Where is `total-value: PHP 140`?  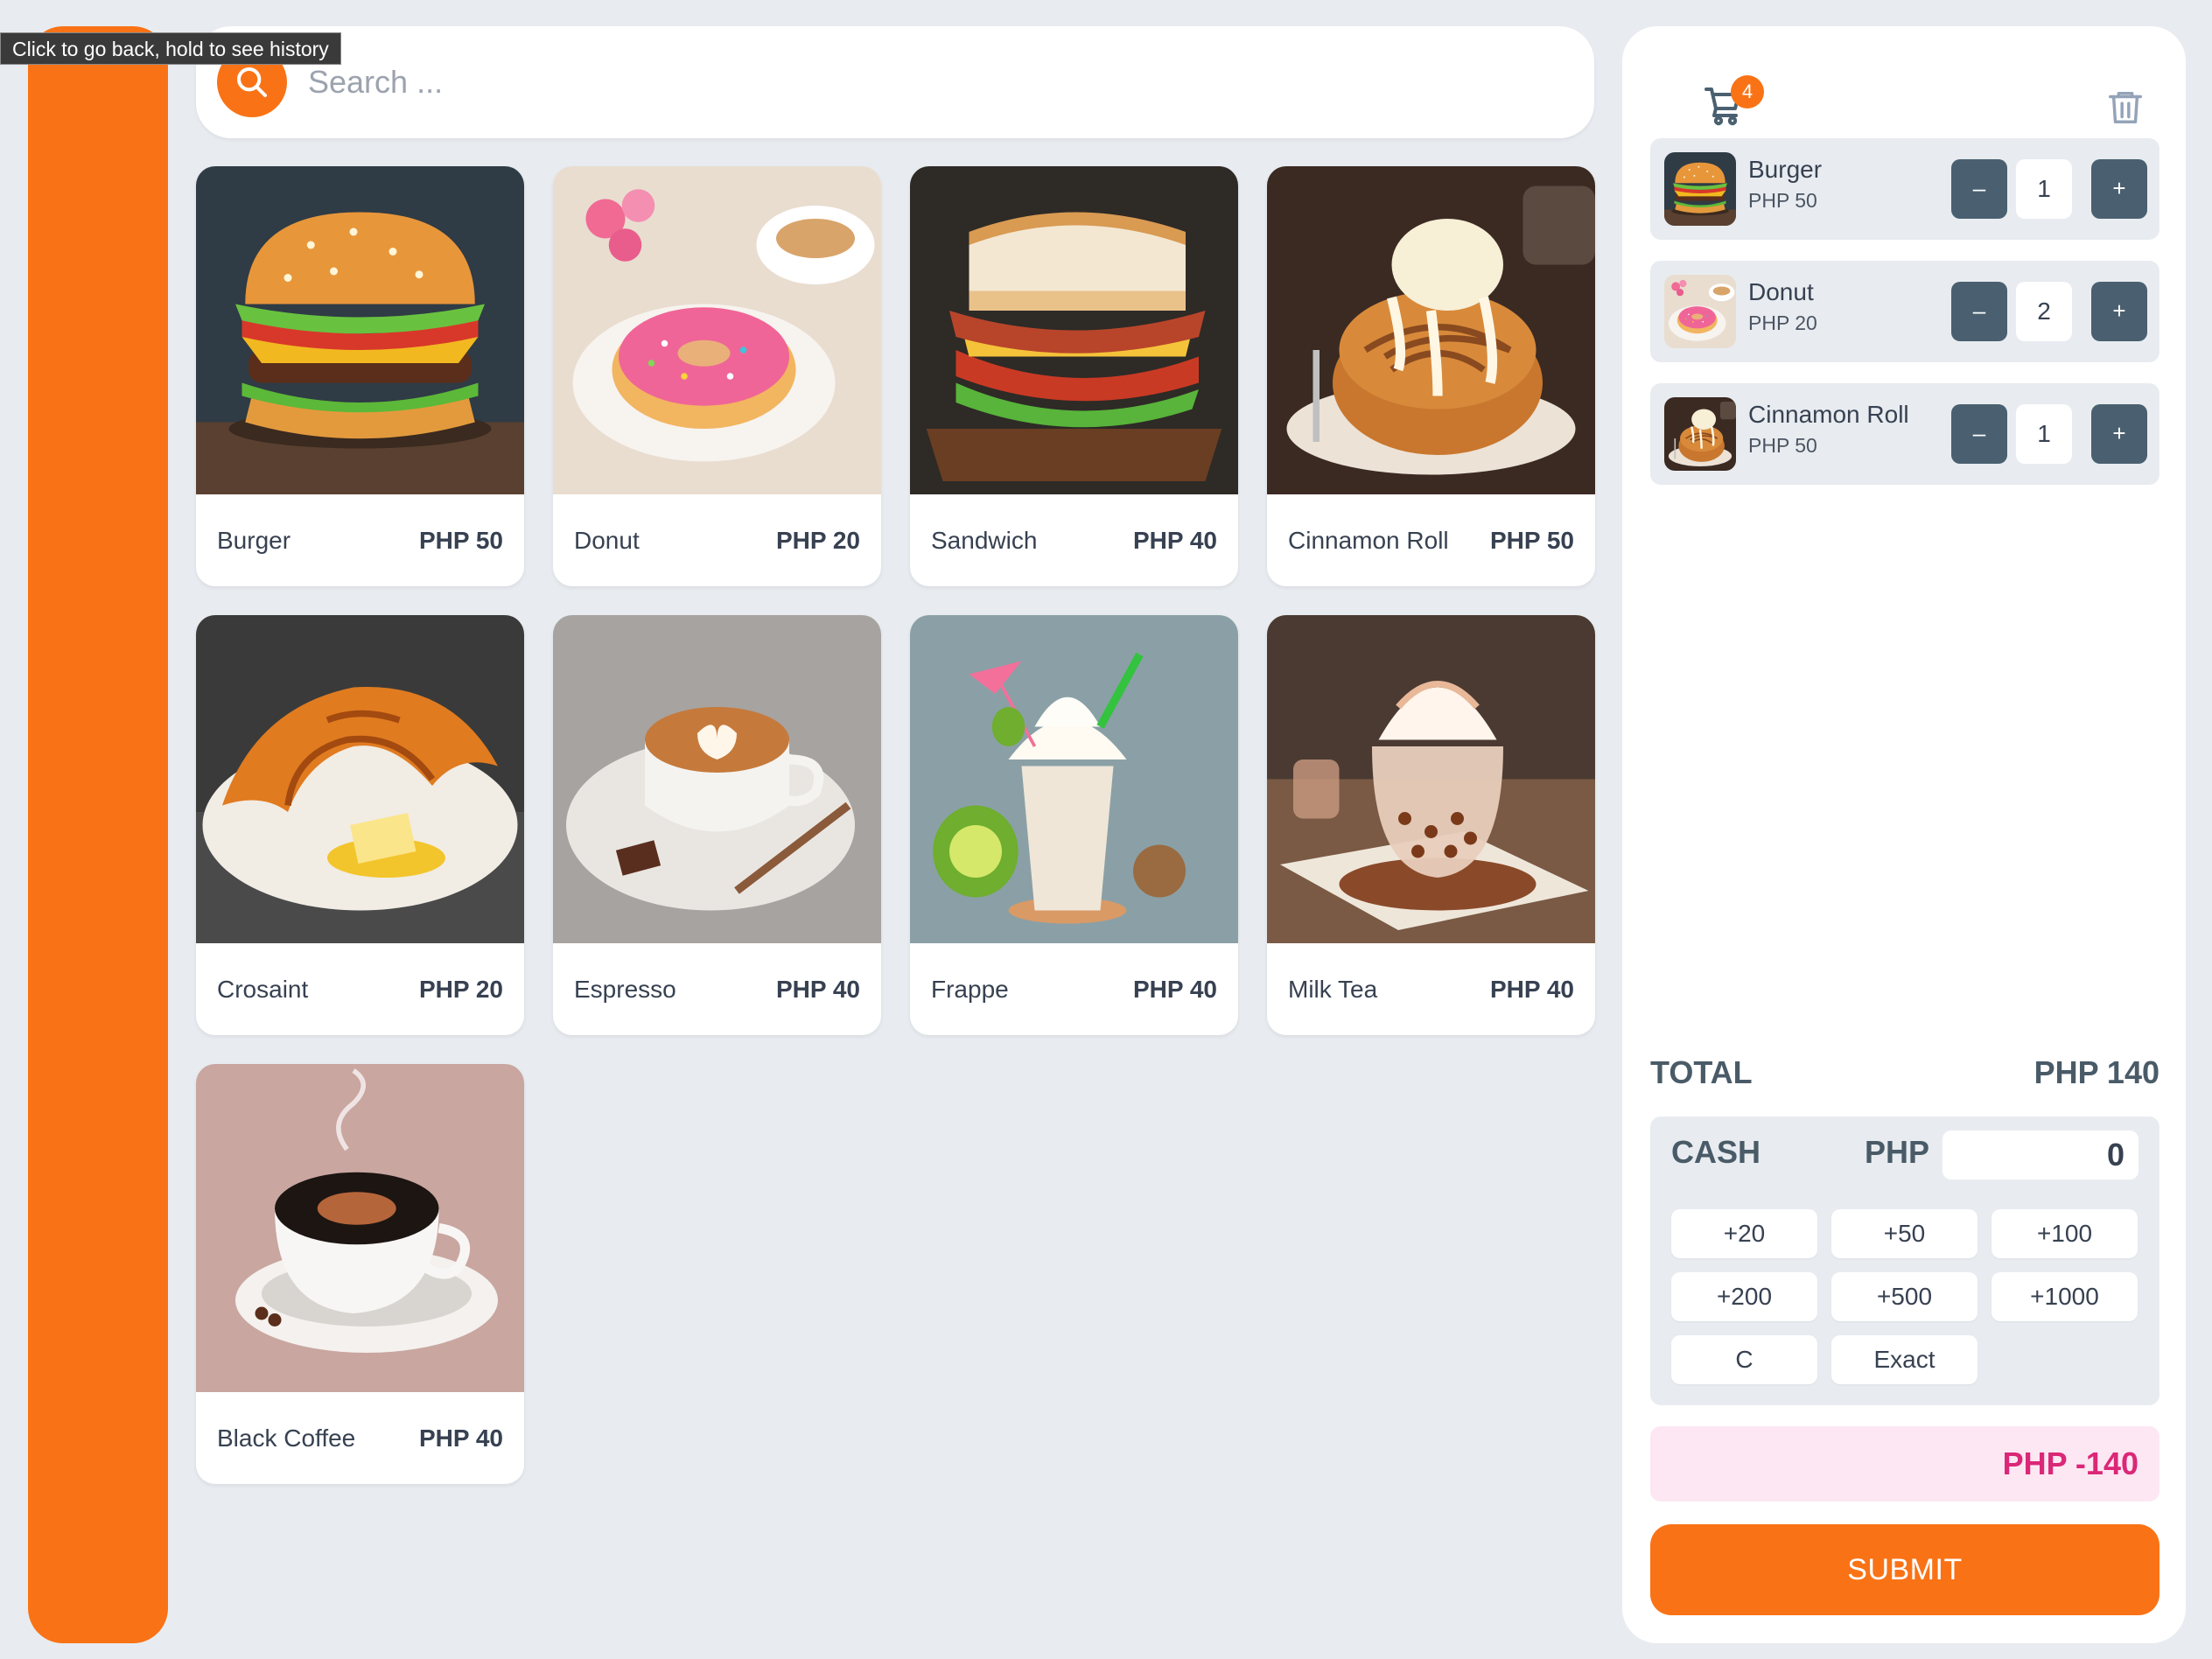 total-value: PHP 140 is located at coordinates (2097, 1072).